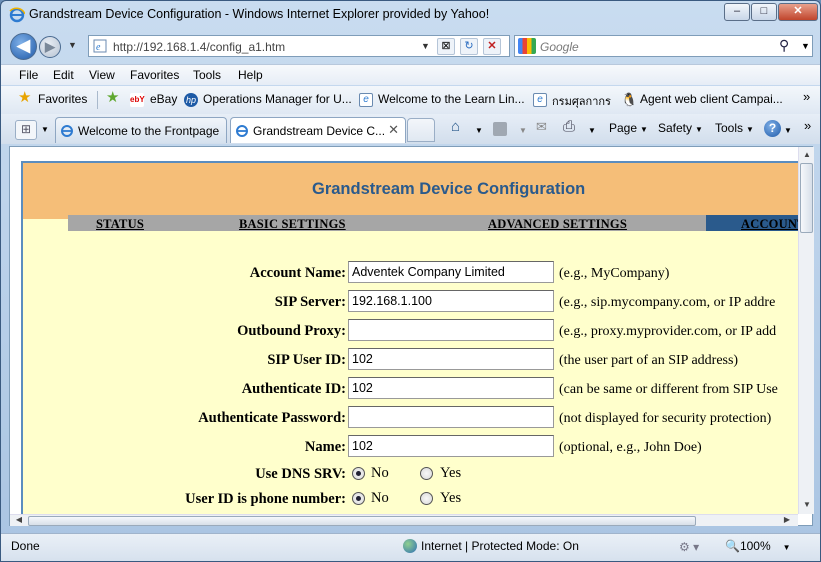  I want to click on favorite-link-ebay: eBay, so click(163, 99).